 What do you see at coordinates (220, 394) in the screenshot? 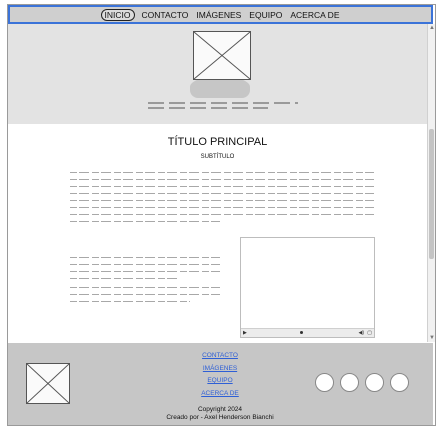
I see `footer-link-acerca-de: ACERCA DE` at bounding box center [220, 394].